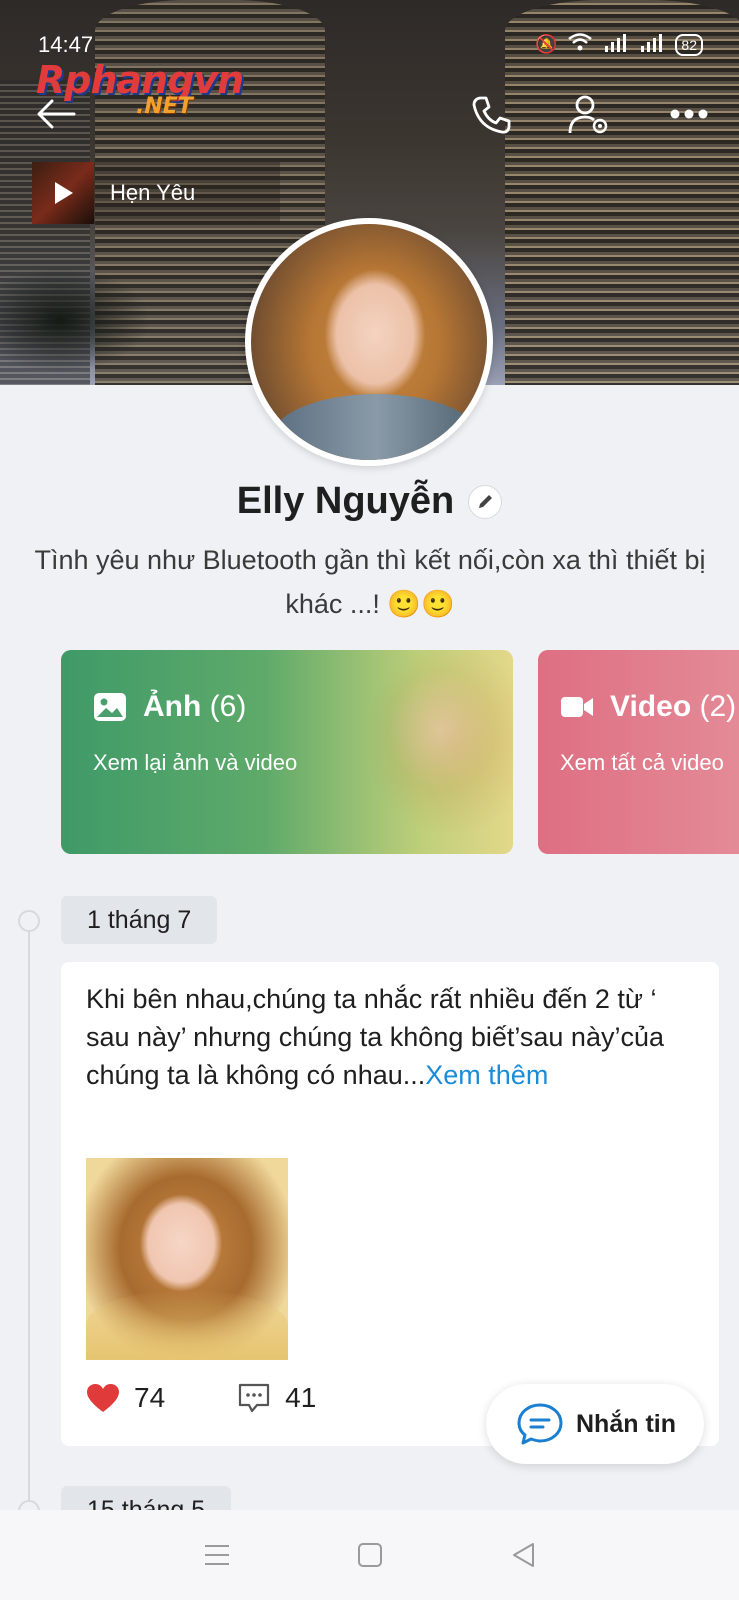 Image resolution: width=739 pixels, height=1600 pixels. I want to click on profile-name-row: Elly Nguyễn, so click(369, 501).